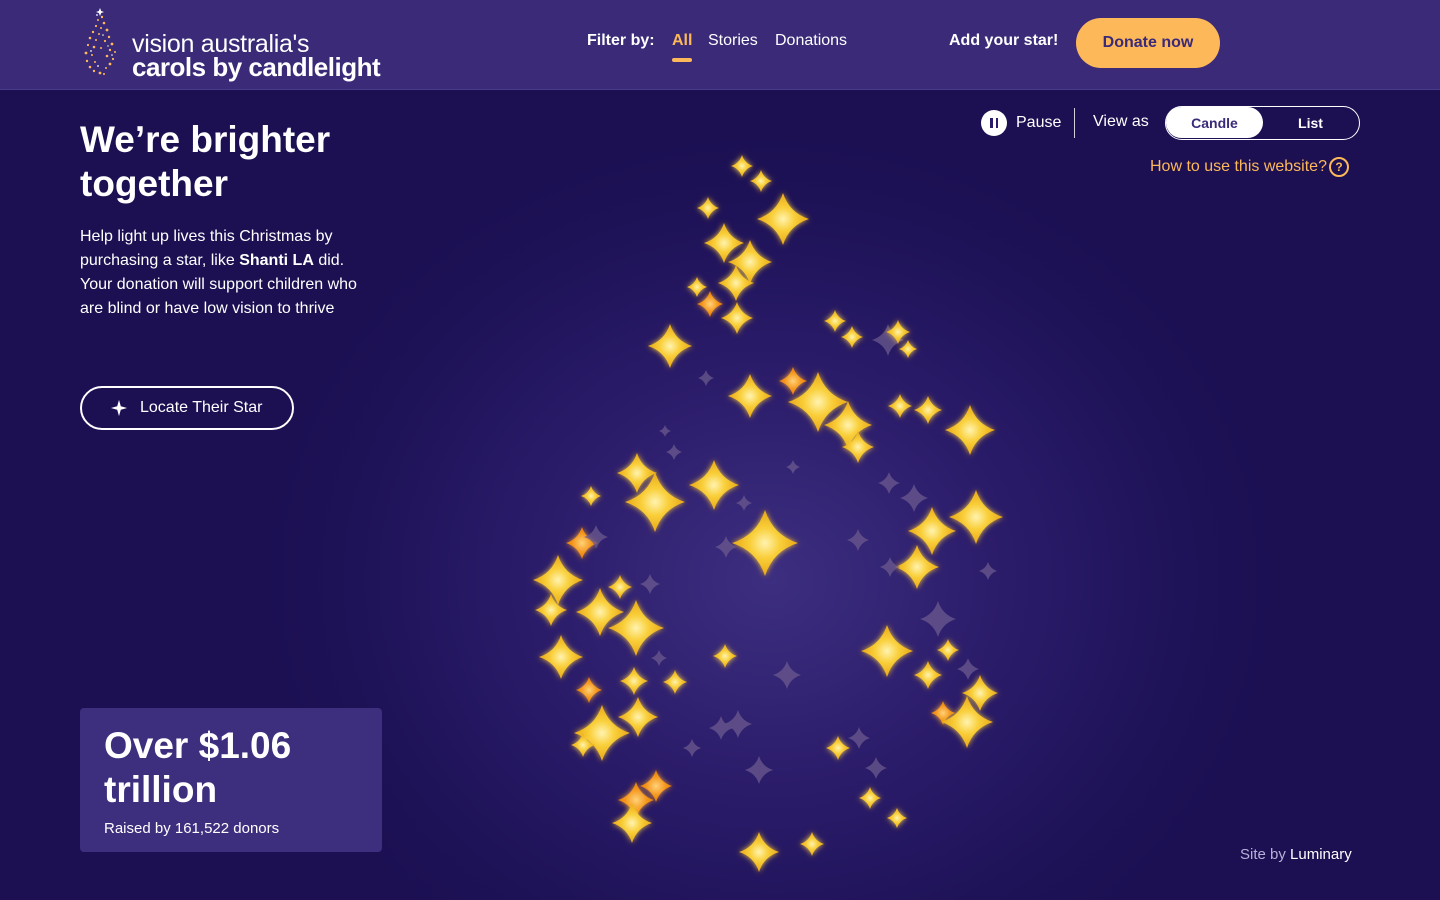 The width and height of the screenshot is (1440, 900). What do you see at coordinates (1148, 43) in the screenshot?
I see `donate-now-button: Donate now` at bounding box center [1148, 43].